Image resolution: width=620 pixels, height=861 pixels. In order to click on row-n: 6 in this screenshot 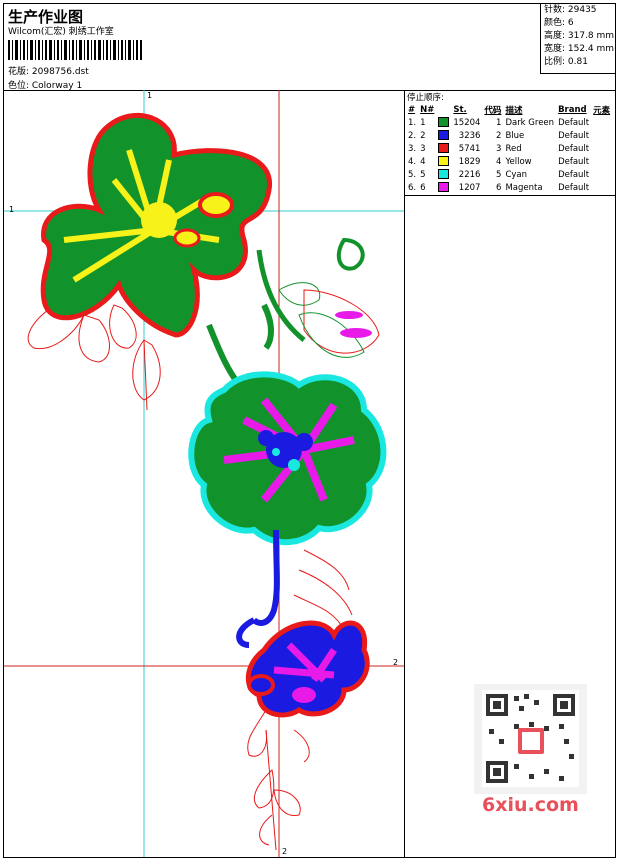, I will do `click(423, 187)`.